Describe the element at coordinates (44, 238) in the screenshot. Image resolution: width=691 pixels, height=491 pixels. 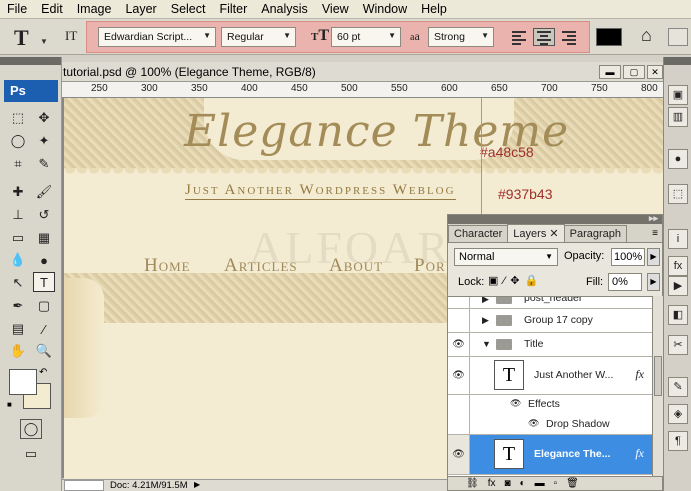
I see `gradient-tool-icon: ▦` at that location.